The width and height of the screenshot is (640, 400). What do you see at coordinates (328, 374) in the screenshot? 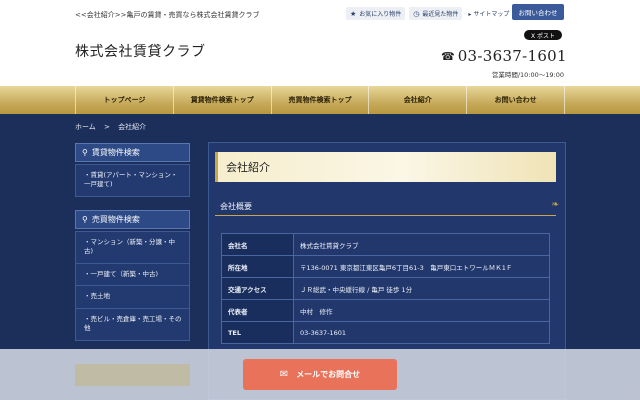
I see `mail-contact-label: メールでお問合せ` at bounding box center [328, 374].